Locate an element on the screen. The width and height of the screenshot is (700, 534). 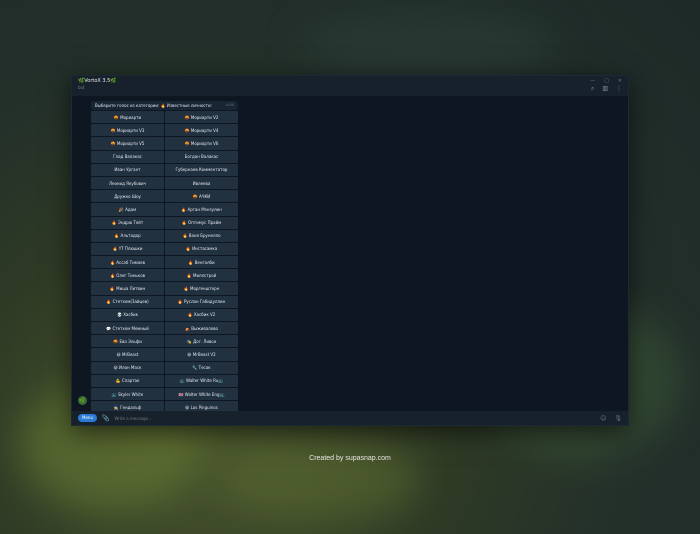
minimize-icon: — is located at coordinates (592, 81).